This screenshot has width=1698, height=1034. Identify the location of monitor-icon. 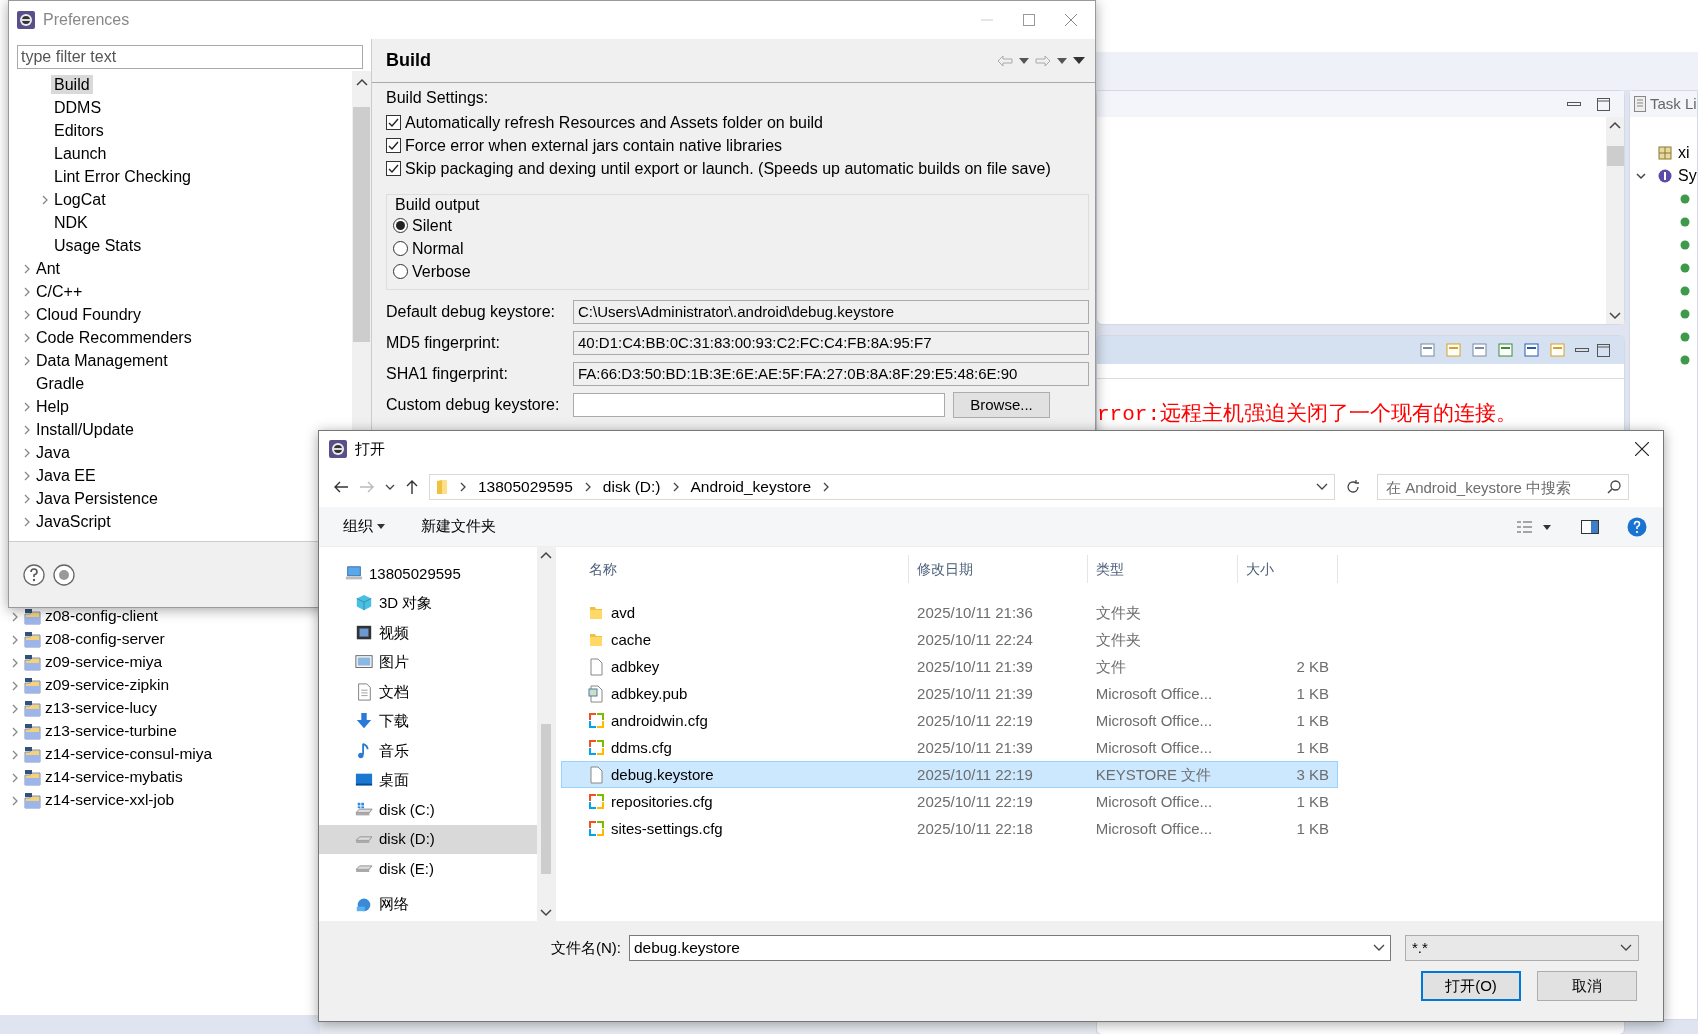
(1532, 350).